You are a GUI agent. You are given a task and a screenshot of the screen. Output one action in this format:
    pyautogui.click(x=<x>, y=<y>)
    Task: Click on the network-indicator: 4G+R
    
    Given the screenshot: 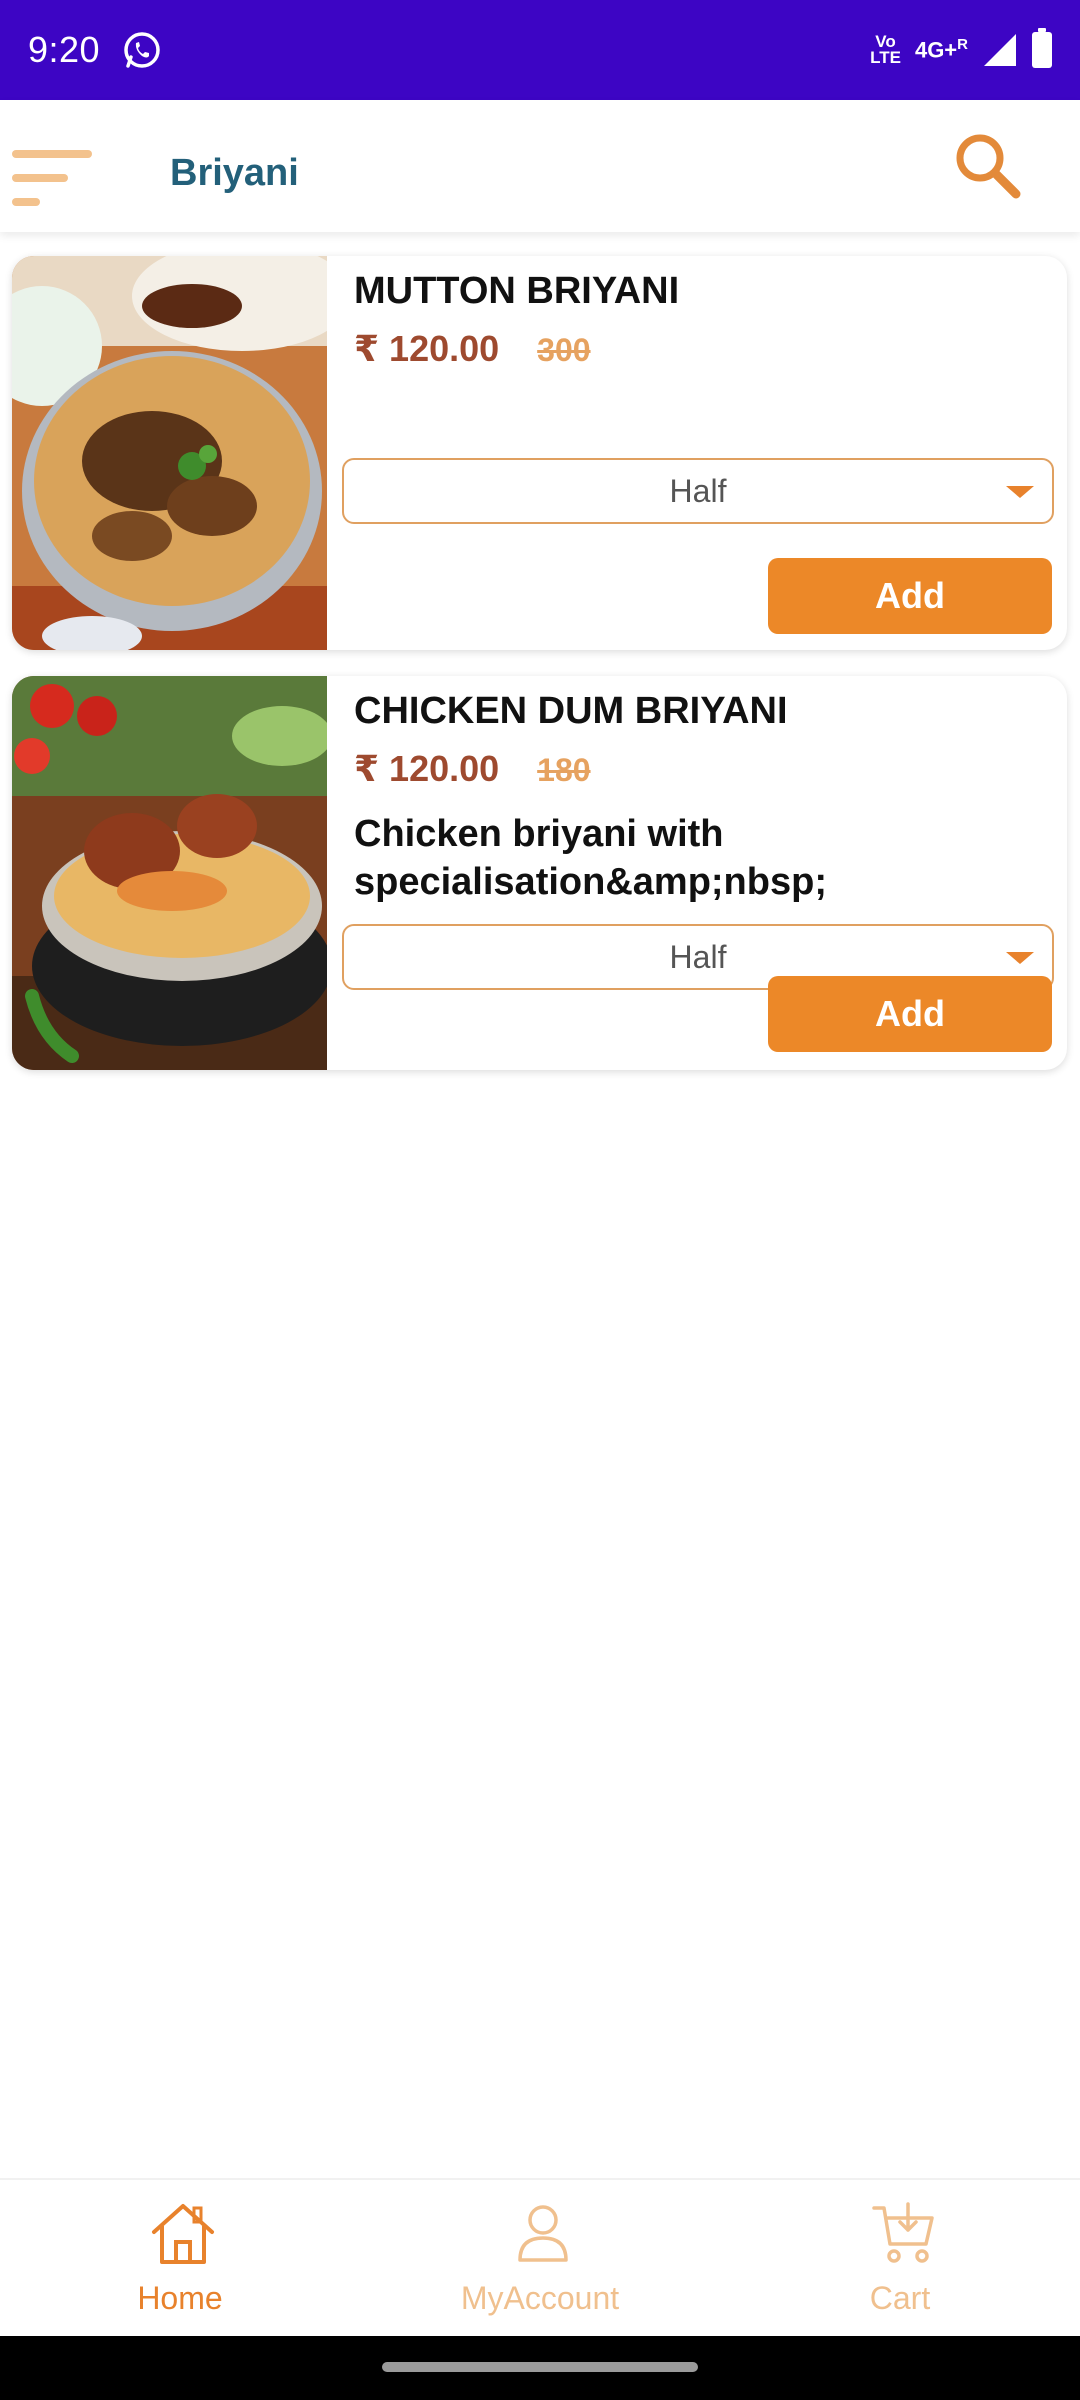 What is the action you would take?
    pyautogui.click(x=941, y=49)
    